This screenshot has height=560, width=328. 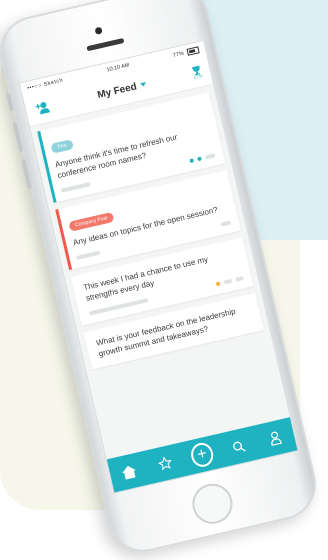 I want to click on add-user-icon, so click(x=43, y=108).